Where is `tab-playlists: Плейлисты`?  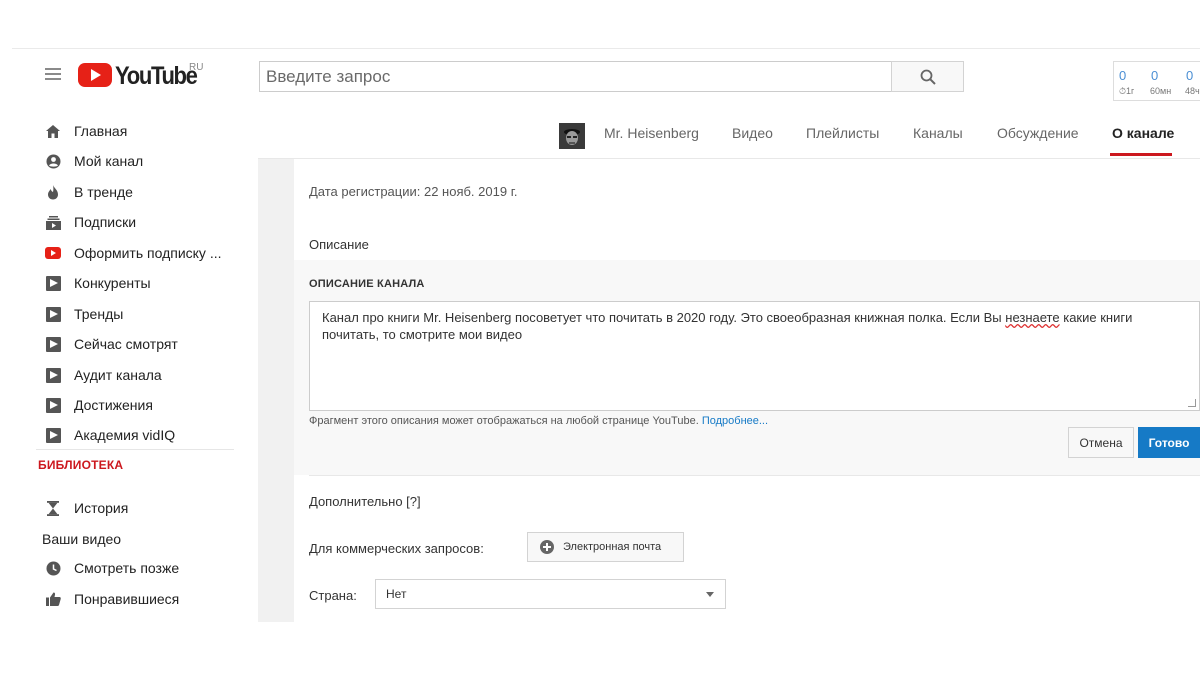
tab-playlists: Плейлисты is located at coordinates (842, 133).